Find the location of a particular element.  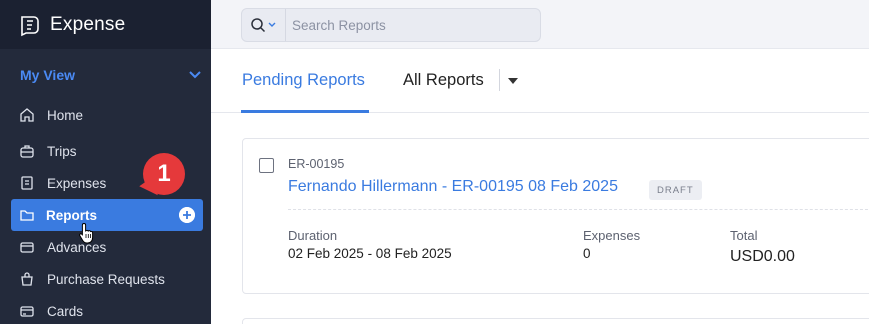

expenses-label: Expenses is located at coordinates (612, 235).